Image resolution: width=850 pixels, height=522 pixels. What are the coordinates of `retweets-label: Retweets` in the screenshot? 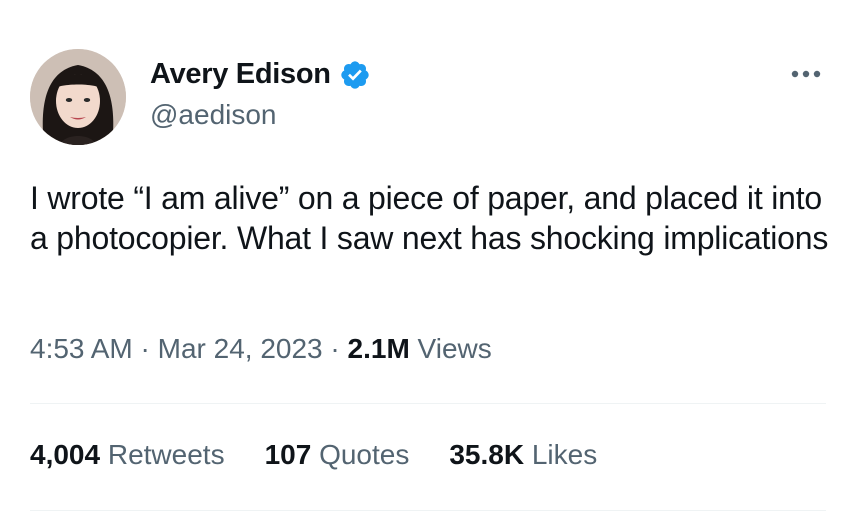 It's located at (166, 454).